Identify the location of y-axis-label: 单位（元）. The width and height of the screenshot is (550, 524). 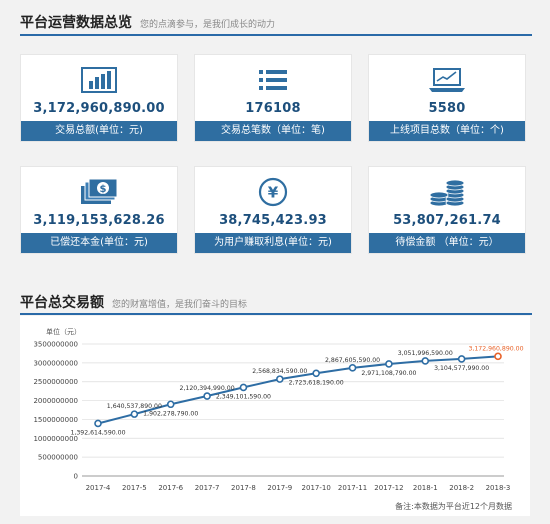
(63, 331).